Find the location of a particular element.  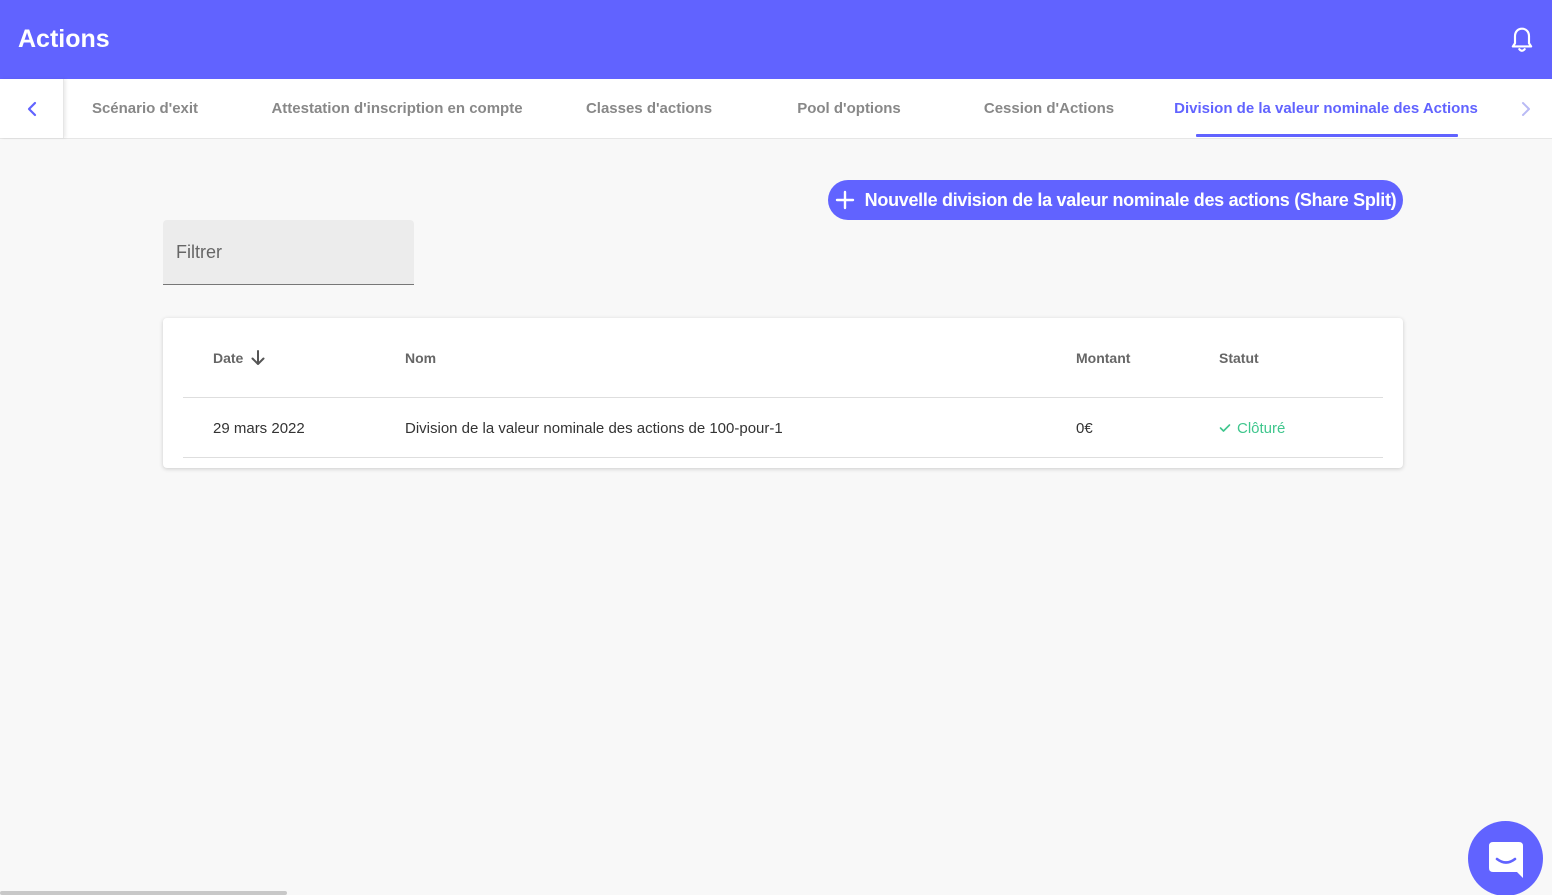

column-header-date: Date is located at coordinates (239, 358).